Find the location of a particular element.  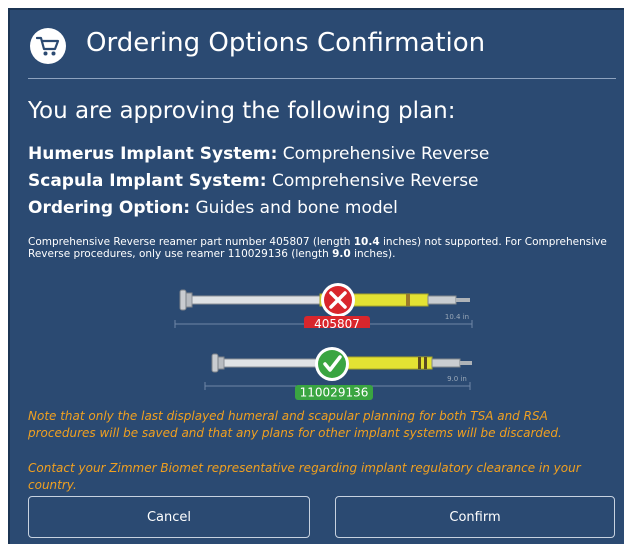

reamer-405807-length: 10.4 in is located at coordinates (457, 317).